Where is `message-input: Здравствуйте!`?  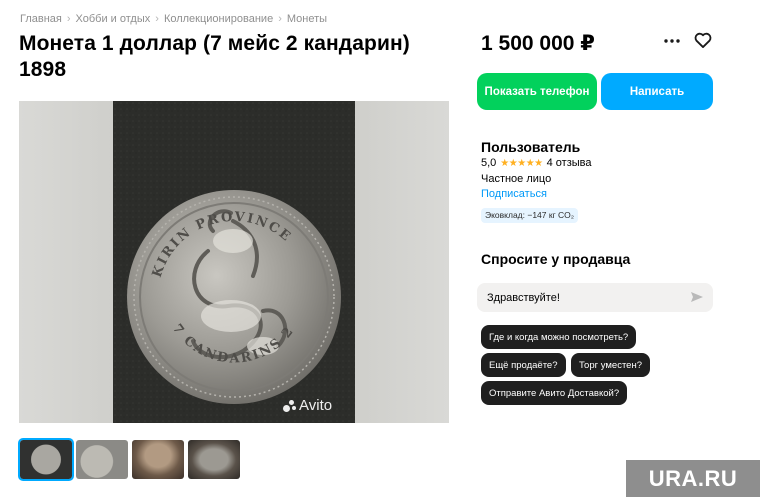
message-input: Здравствуйте! is located at coordinates (595, 297).